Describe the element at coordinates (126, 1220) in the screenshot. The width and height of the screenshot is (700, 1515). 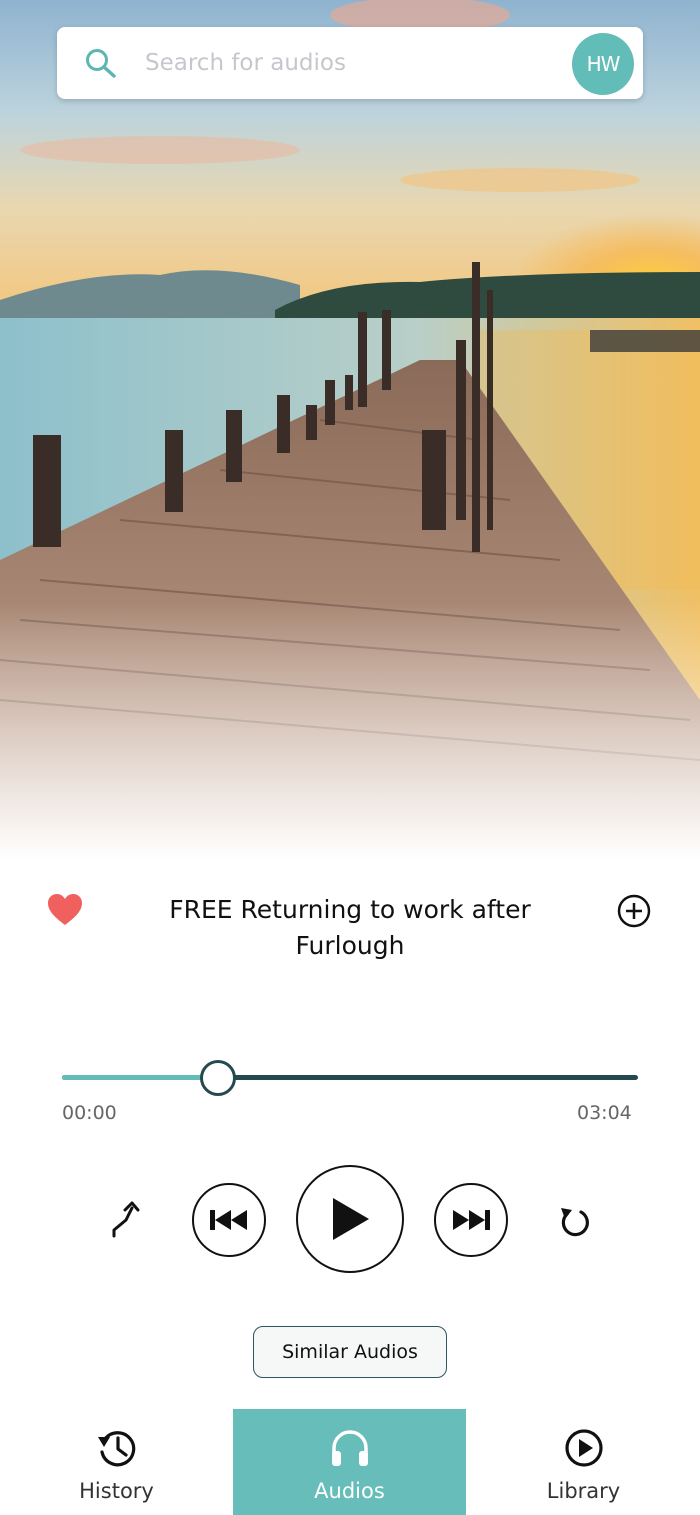
I see `shuffle-icon` at that location.